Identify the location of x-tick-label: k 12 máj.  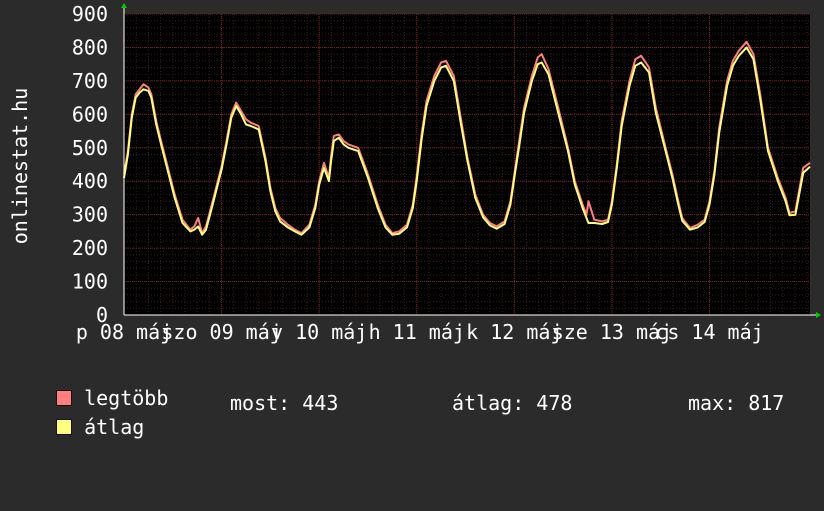
(514, 332).